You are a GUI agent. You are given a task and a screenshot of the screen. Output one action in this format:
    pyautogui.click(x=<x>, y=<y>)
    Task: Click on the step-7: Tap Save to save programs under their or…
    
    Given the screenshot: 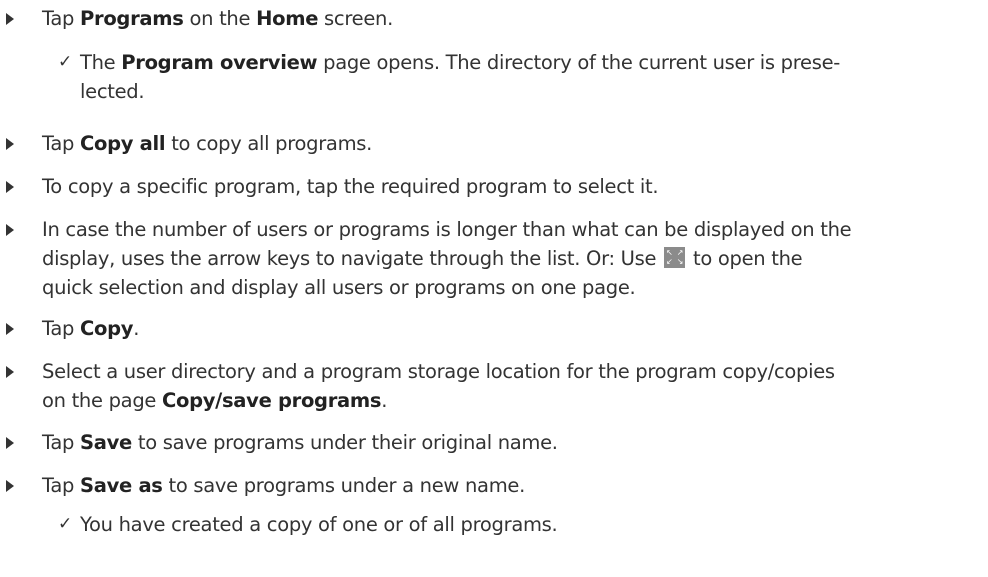 What is the action you would take?
    pyautogui.click(x=484, y=442)
    